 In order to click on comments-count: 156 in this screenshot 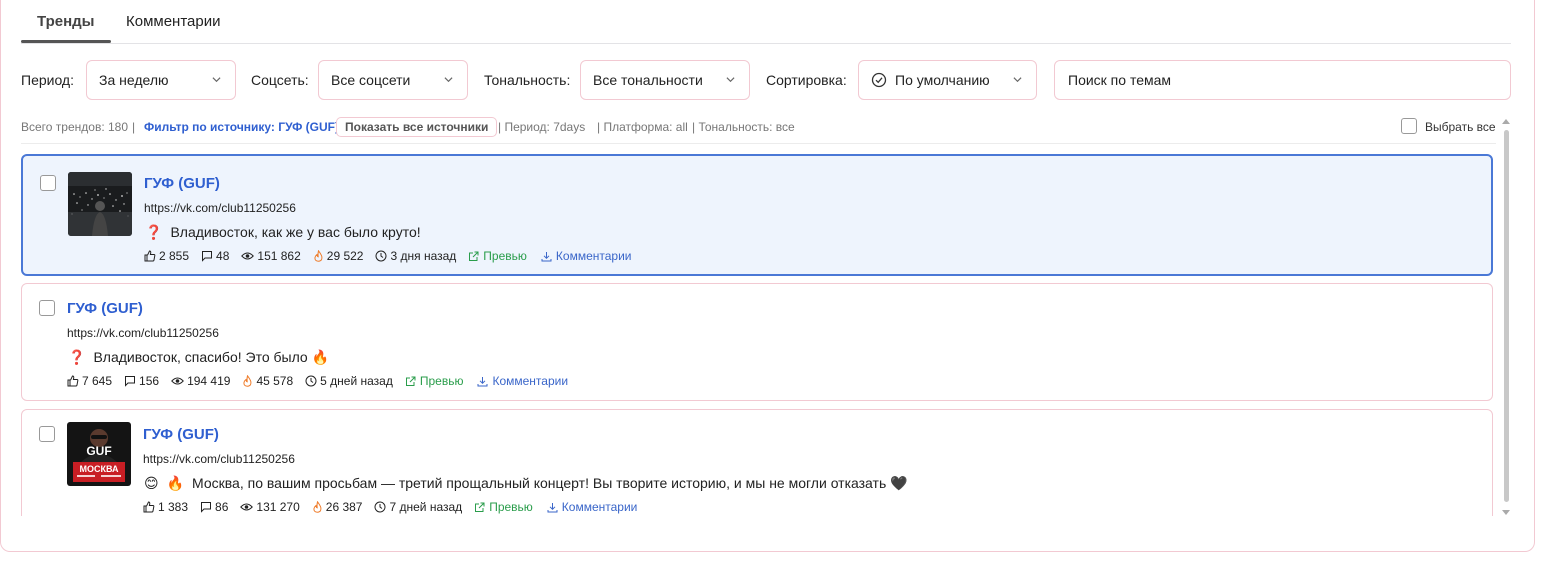, I will do `click(149, 381)`.